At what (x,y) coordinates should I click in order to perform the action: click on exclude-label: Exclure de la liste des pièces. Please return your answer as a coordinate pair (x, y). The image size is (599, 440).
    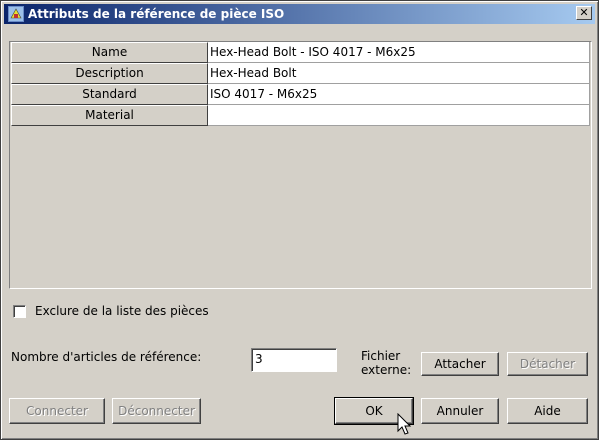
    Looking at the image, I should click on (122, 311).